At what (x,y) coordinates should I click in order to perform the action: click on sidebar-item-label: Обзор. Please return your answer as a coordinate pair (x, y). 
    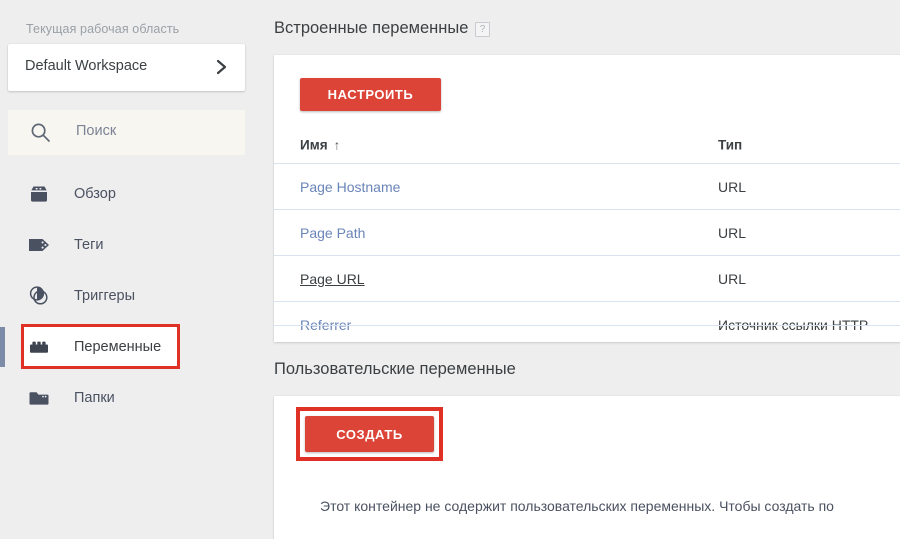
    Looking at the image, I should click on (95, 193).